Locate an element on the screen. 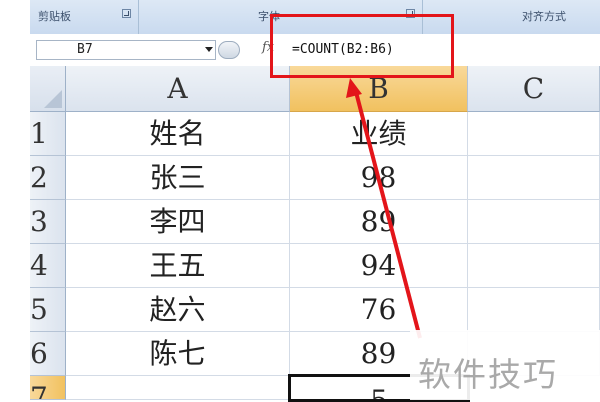  cell-c5 is located at coordinates (534, 310).